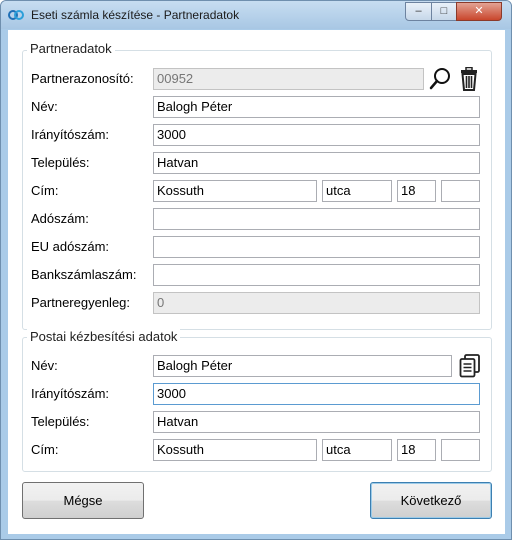 This screenshot has height=540, width=512. I want to click on postal-name-label: Név:, so click(44, 365).